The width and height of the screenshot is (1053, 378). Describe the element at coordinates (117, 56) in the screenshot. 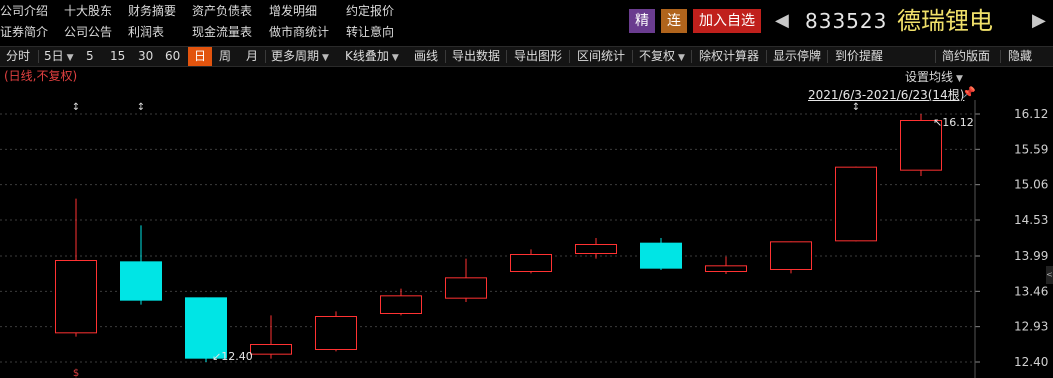

I see `tab-15min: 15` at that location.